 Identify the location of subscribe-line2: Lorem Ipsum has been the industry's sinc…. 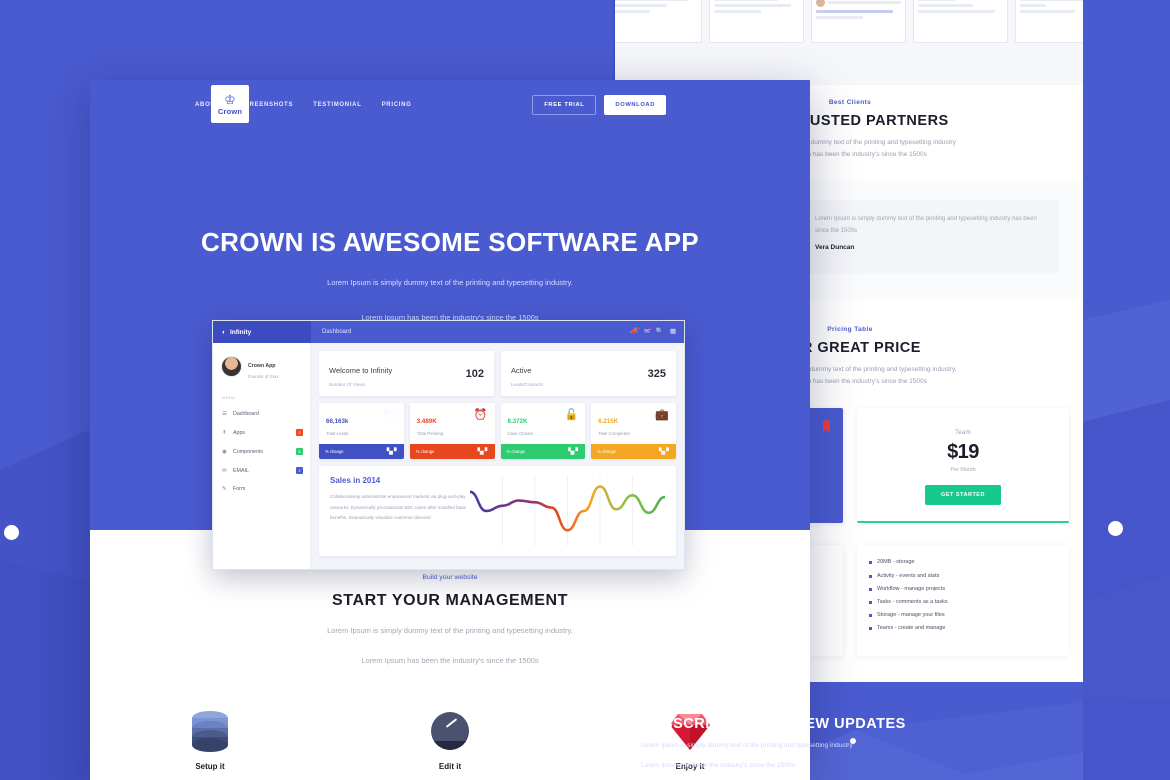
(718, 765).